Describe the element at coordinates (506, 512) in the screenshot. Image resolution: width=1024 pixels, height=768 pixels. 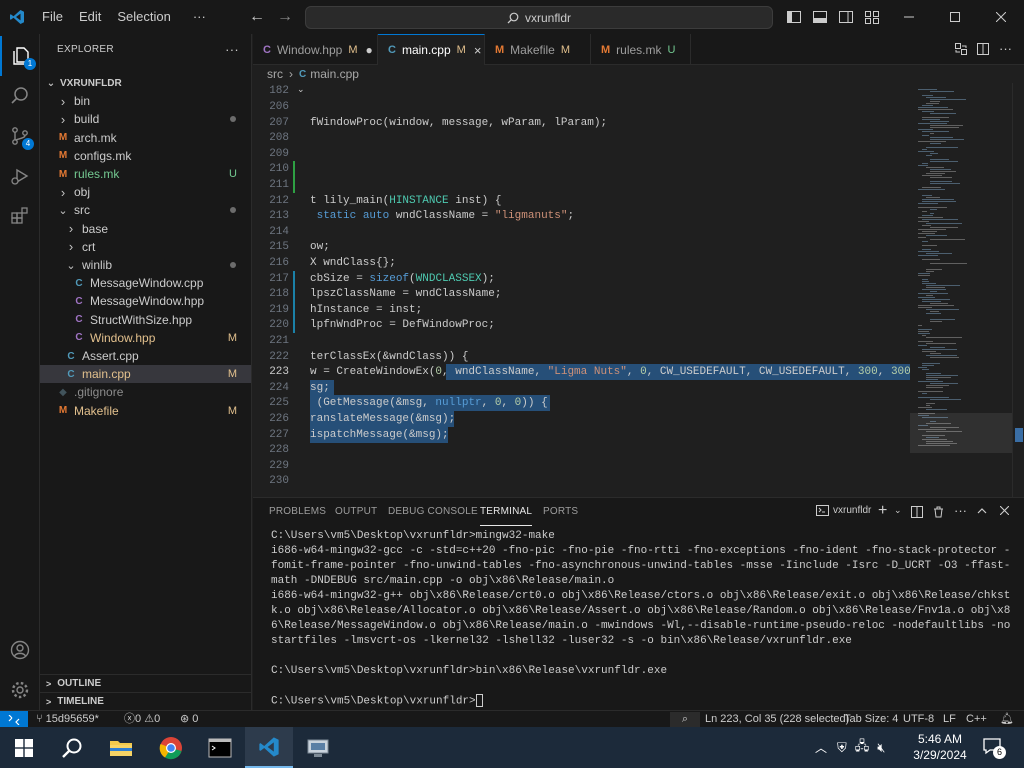
I see `tab-terminal: TERMINAL` at that location.